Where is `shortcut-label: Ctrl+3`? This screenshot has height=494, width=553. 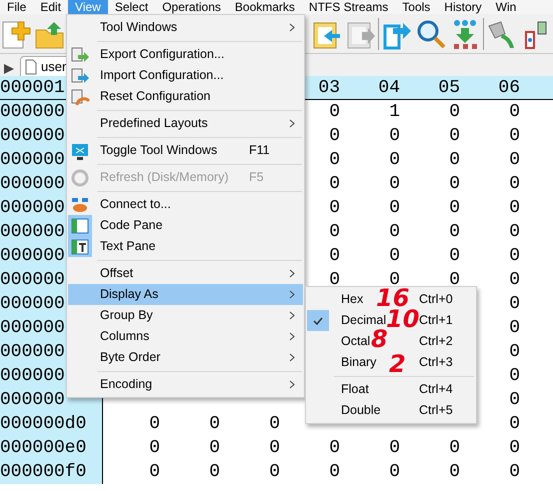
shortcut-label: Ctrl+3 is located at coordinates (436, 363).